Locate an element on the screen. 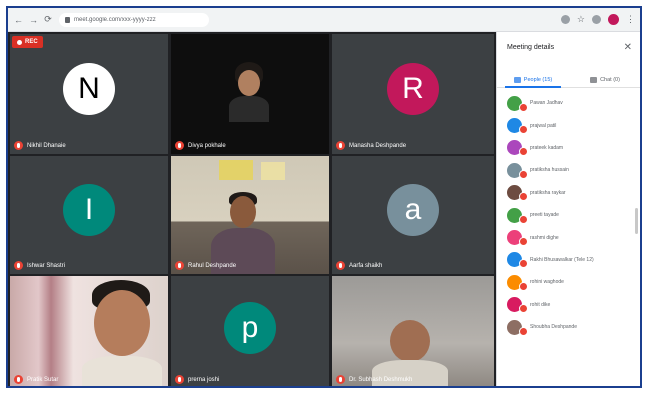  tile-label: Aarfa shaikh is located at coordinates (359, 265).